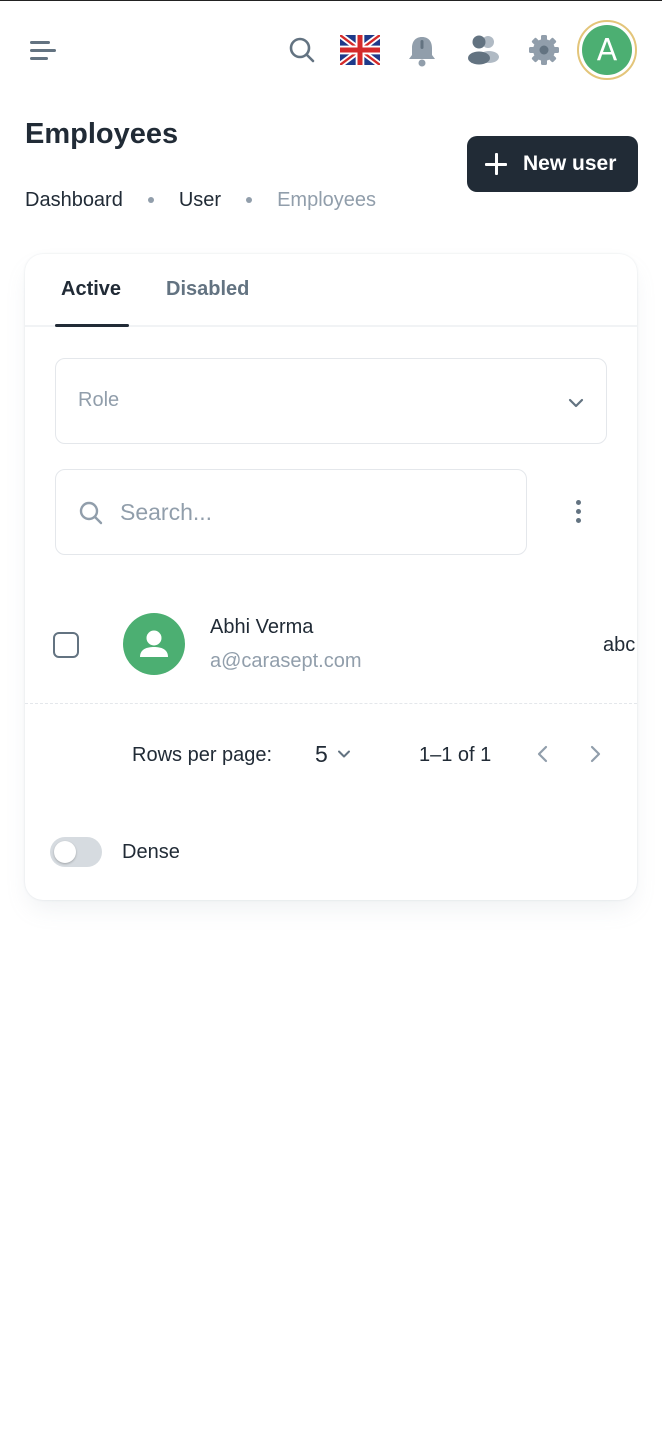 Image resolution: width=662 pixels, height=1435 pixels. I want to click on page-title: Employees, so click(102, 134).